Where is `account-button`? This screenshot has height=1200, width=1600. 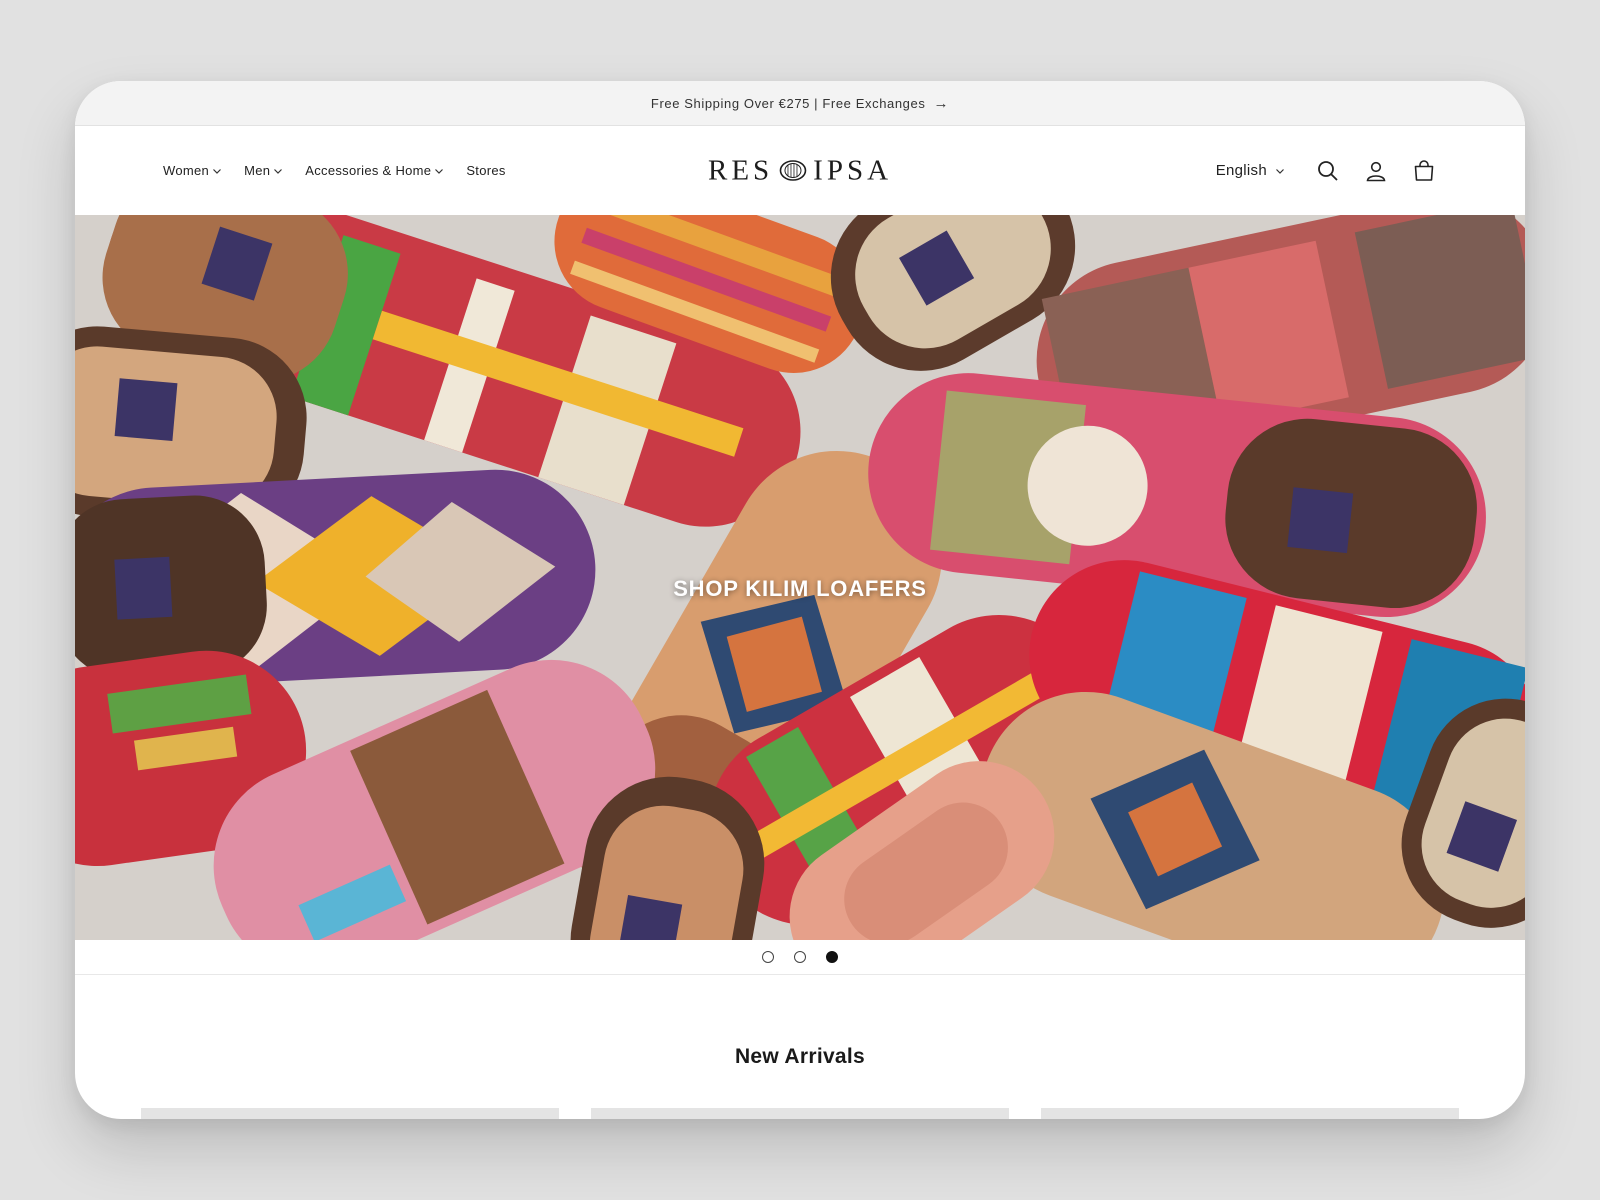 account-button is located at coordinates (1376, 171).